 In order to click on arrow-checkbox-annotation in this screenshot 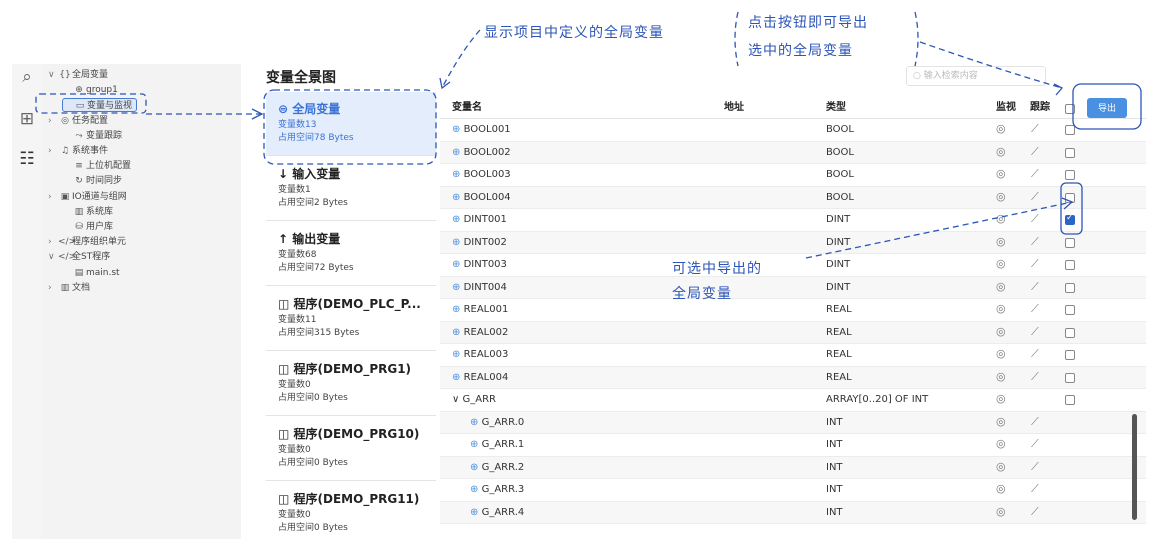, I will do `click(939, 230)`.